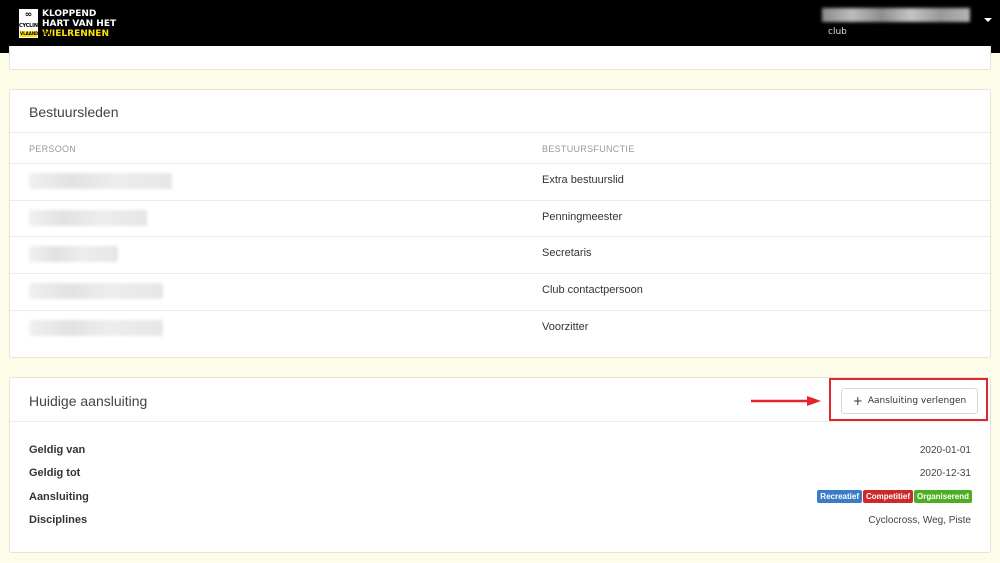 This screenshot has width=1000, height=563. Describe the element at coordinates (857, 401) in the screenshot. I see `plus-icon: +` at that location.